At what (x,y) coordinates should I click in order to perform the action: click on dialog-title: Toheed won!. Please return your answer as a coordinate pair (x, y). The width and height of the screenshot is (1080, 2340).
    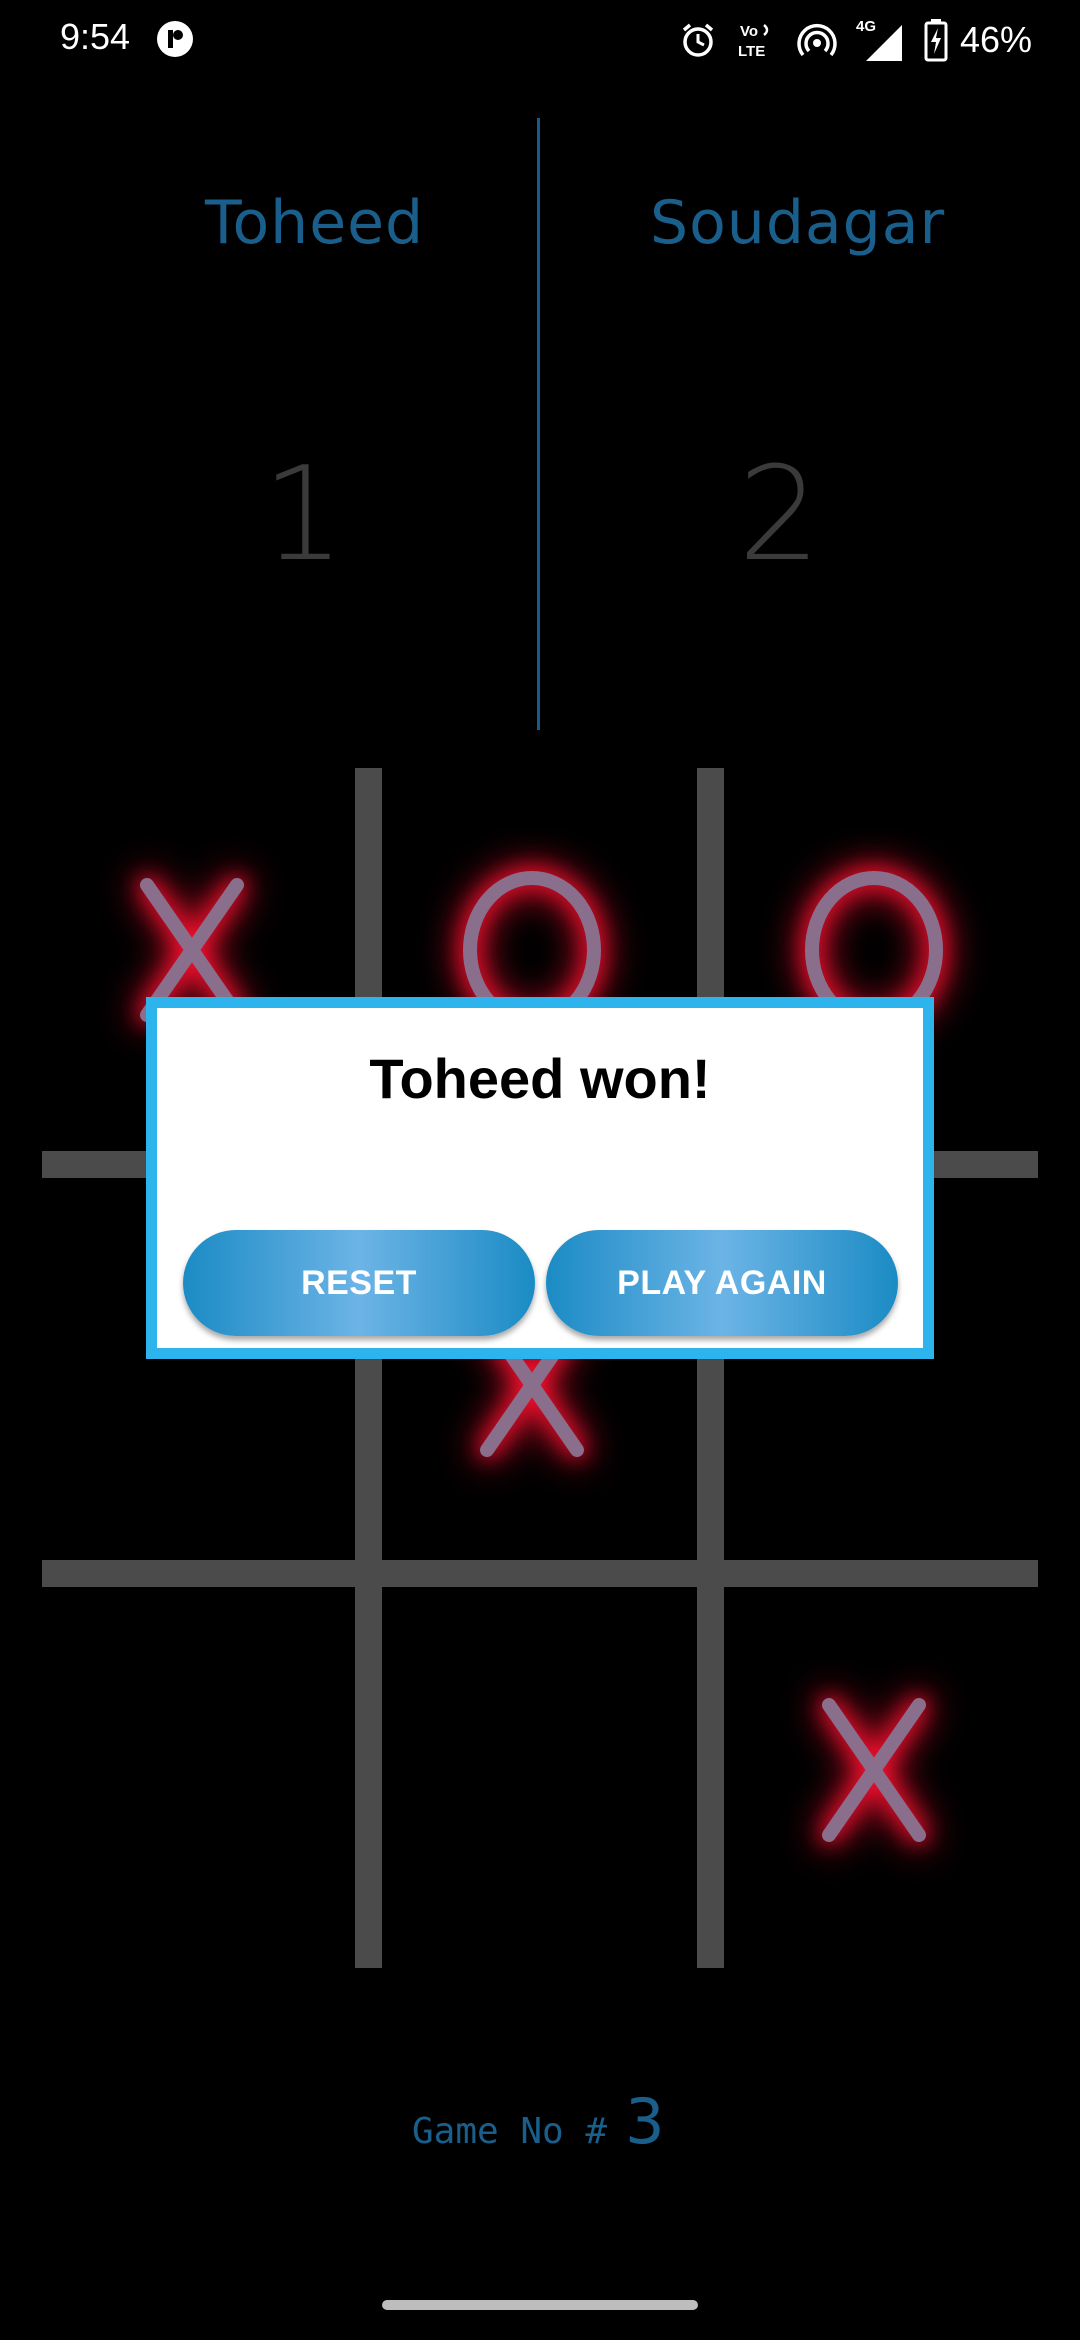
    Looking at the image, I should click on (540, 1078).